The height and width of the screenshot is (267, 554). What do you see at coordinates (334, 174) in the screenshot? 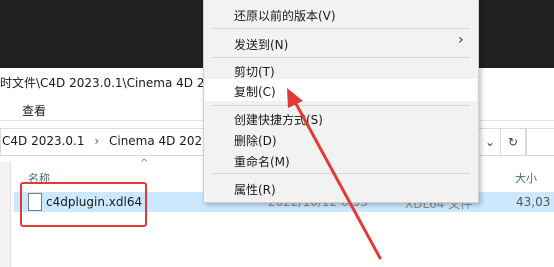
I see `annotation-arrow` at bounding box center [334, 174].